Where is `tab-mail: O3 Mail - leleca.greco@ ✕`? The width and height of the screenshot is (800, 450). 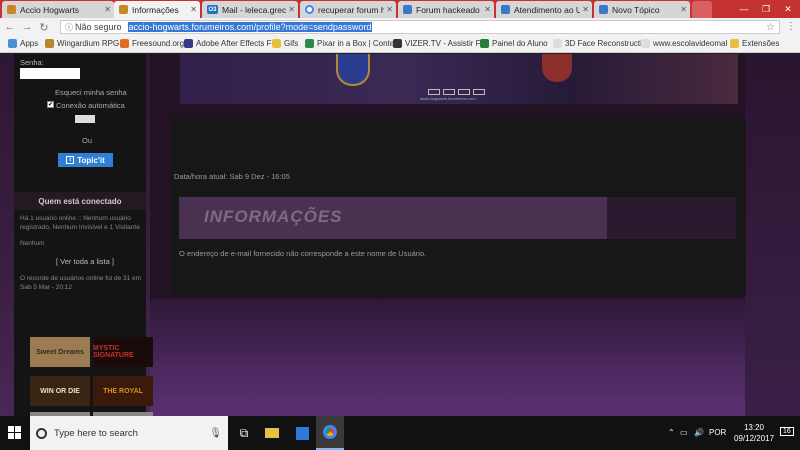
tab-mail: O3 Mail - leleca.greco@ ✕ is located at coordinates (250, 9).